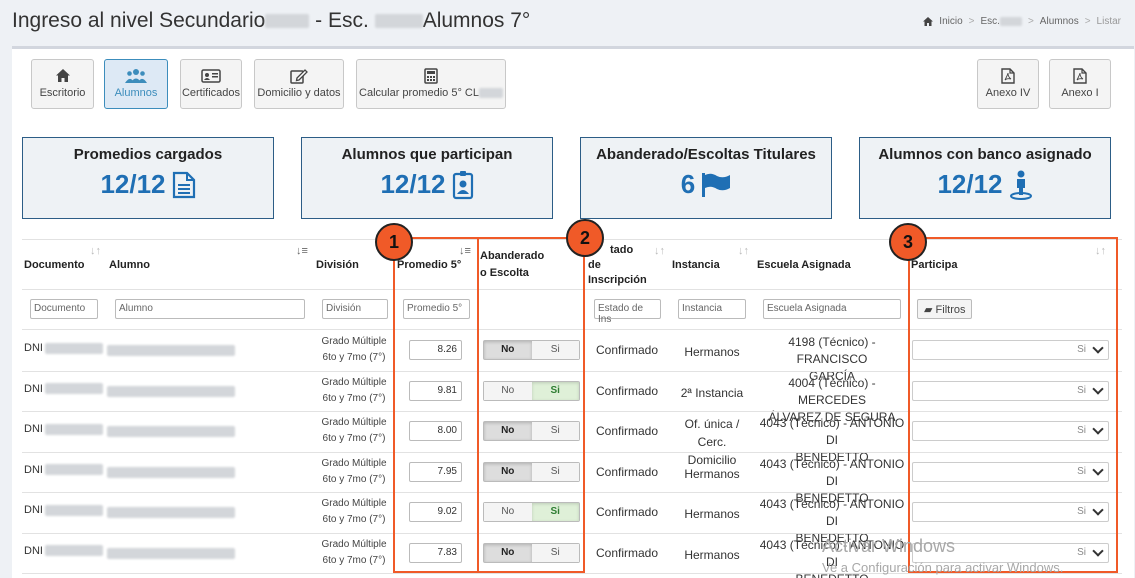 Image resolution: width=1135 pixels, height=578 pixels. What do you see at coordinates (696, 265) in the screenshot?
I see `header-instancia: Instancia` at bounding box center [696, 265].